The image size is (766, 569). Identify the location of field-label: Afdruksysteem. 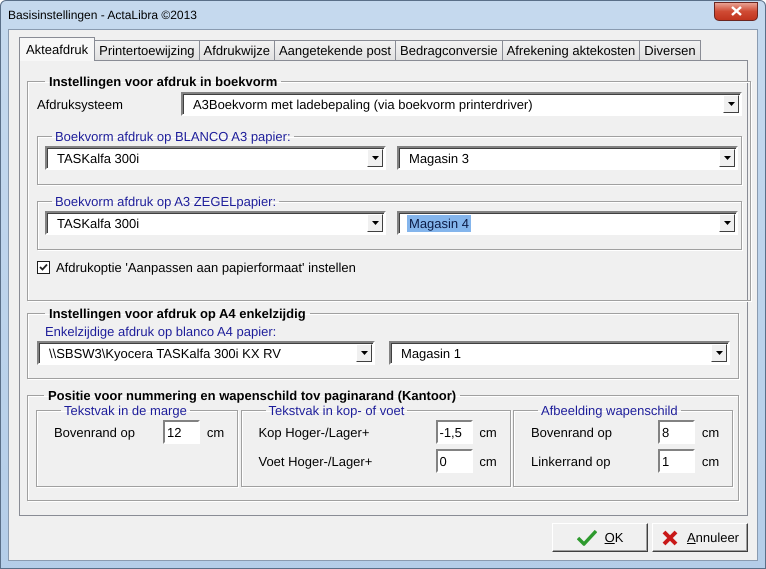
(80, 104).